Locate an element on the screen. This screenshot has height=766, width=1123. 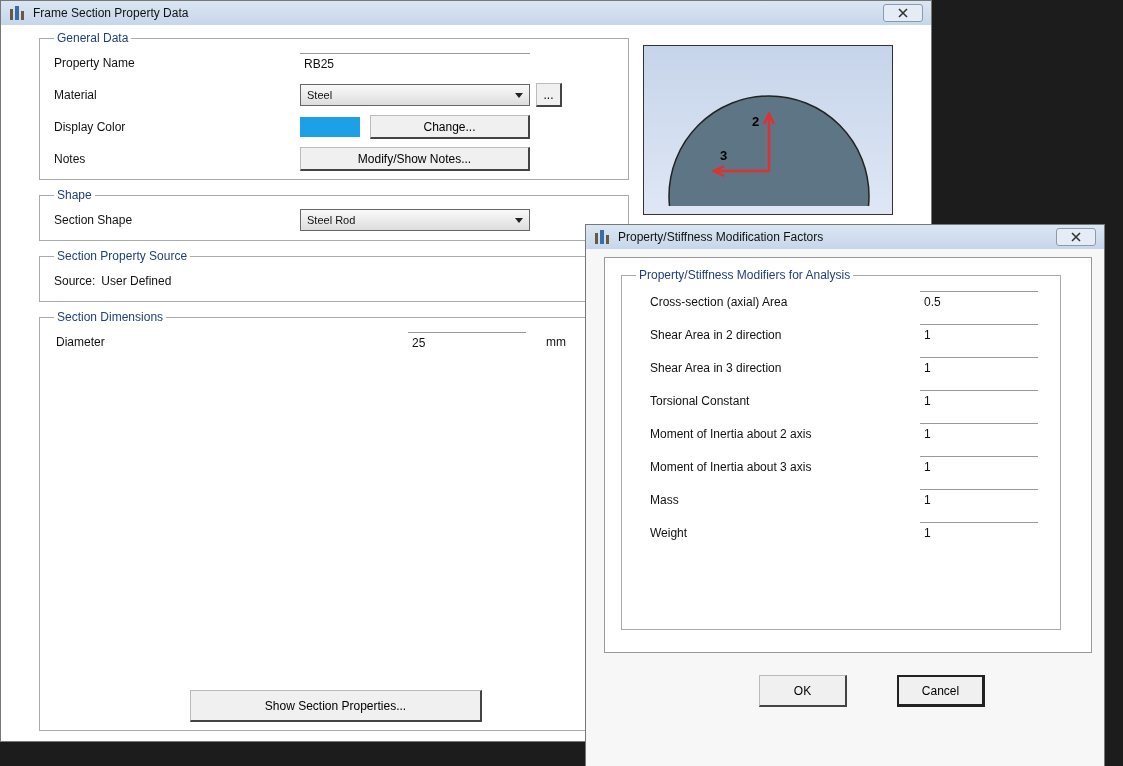
dropdown: Steel Rod is located at coordinates (415, 220).